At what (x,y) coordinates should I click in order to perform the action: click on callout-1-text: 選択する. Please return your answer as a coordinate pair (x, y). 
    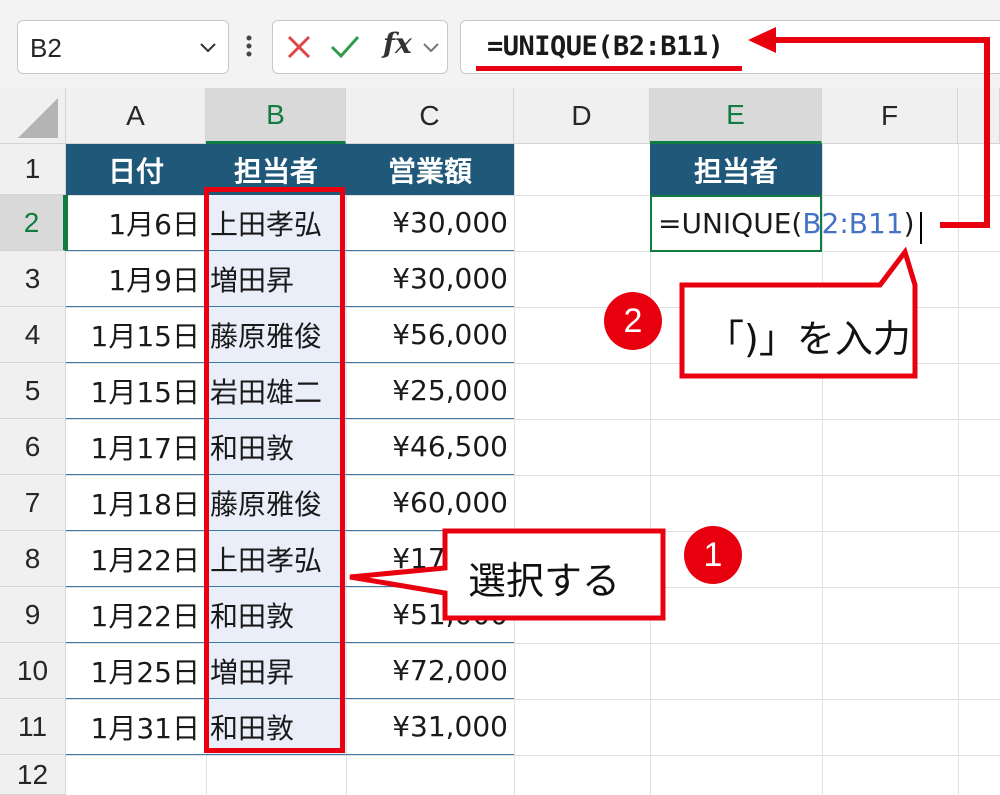
    Looking at the image, I should click on (544, 581).